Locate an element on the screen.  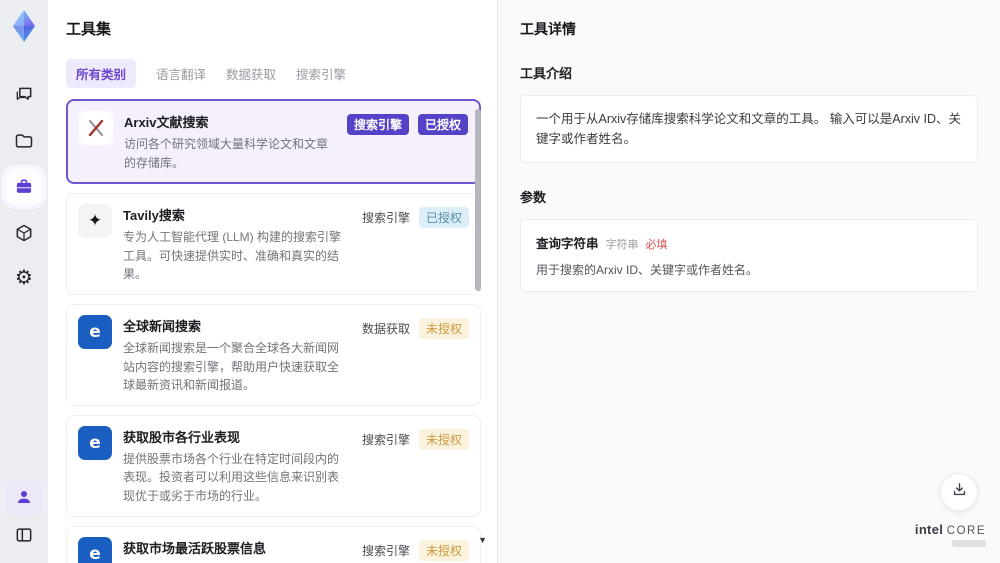
user-icon is located at coordinates (24, 497).